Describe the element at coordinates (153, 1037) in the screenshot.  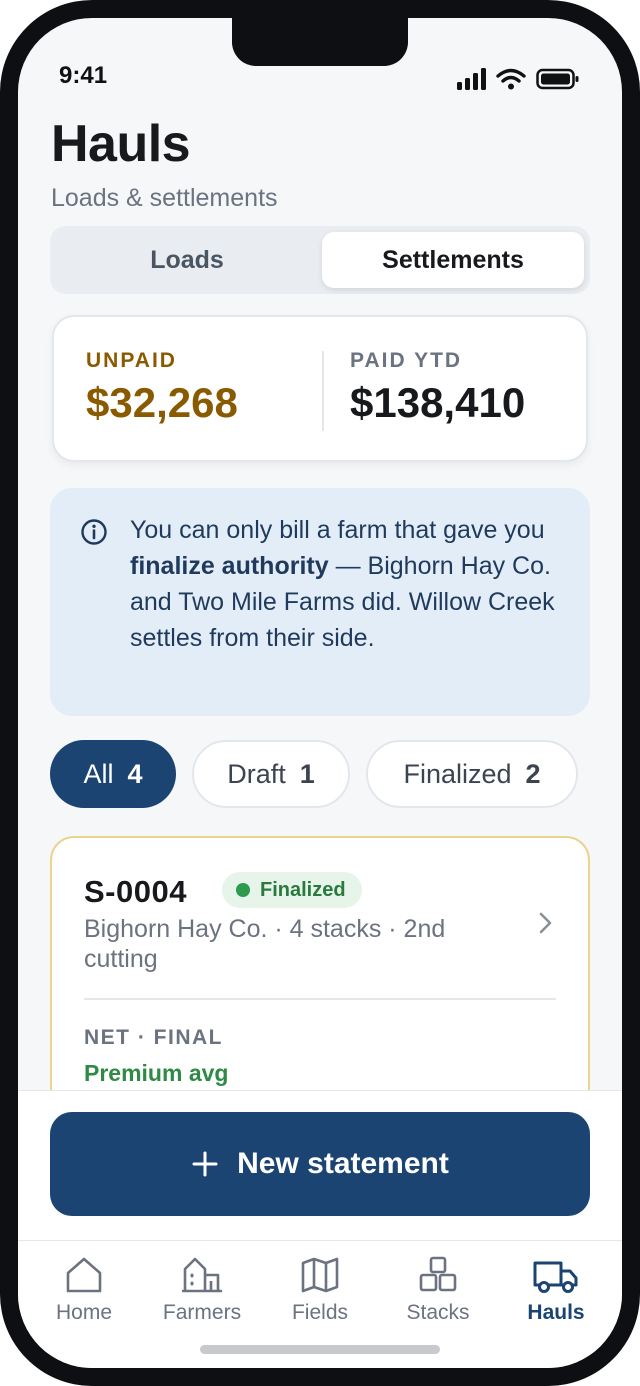
I see `net-label: NET · FINAL` at that location.